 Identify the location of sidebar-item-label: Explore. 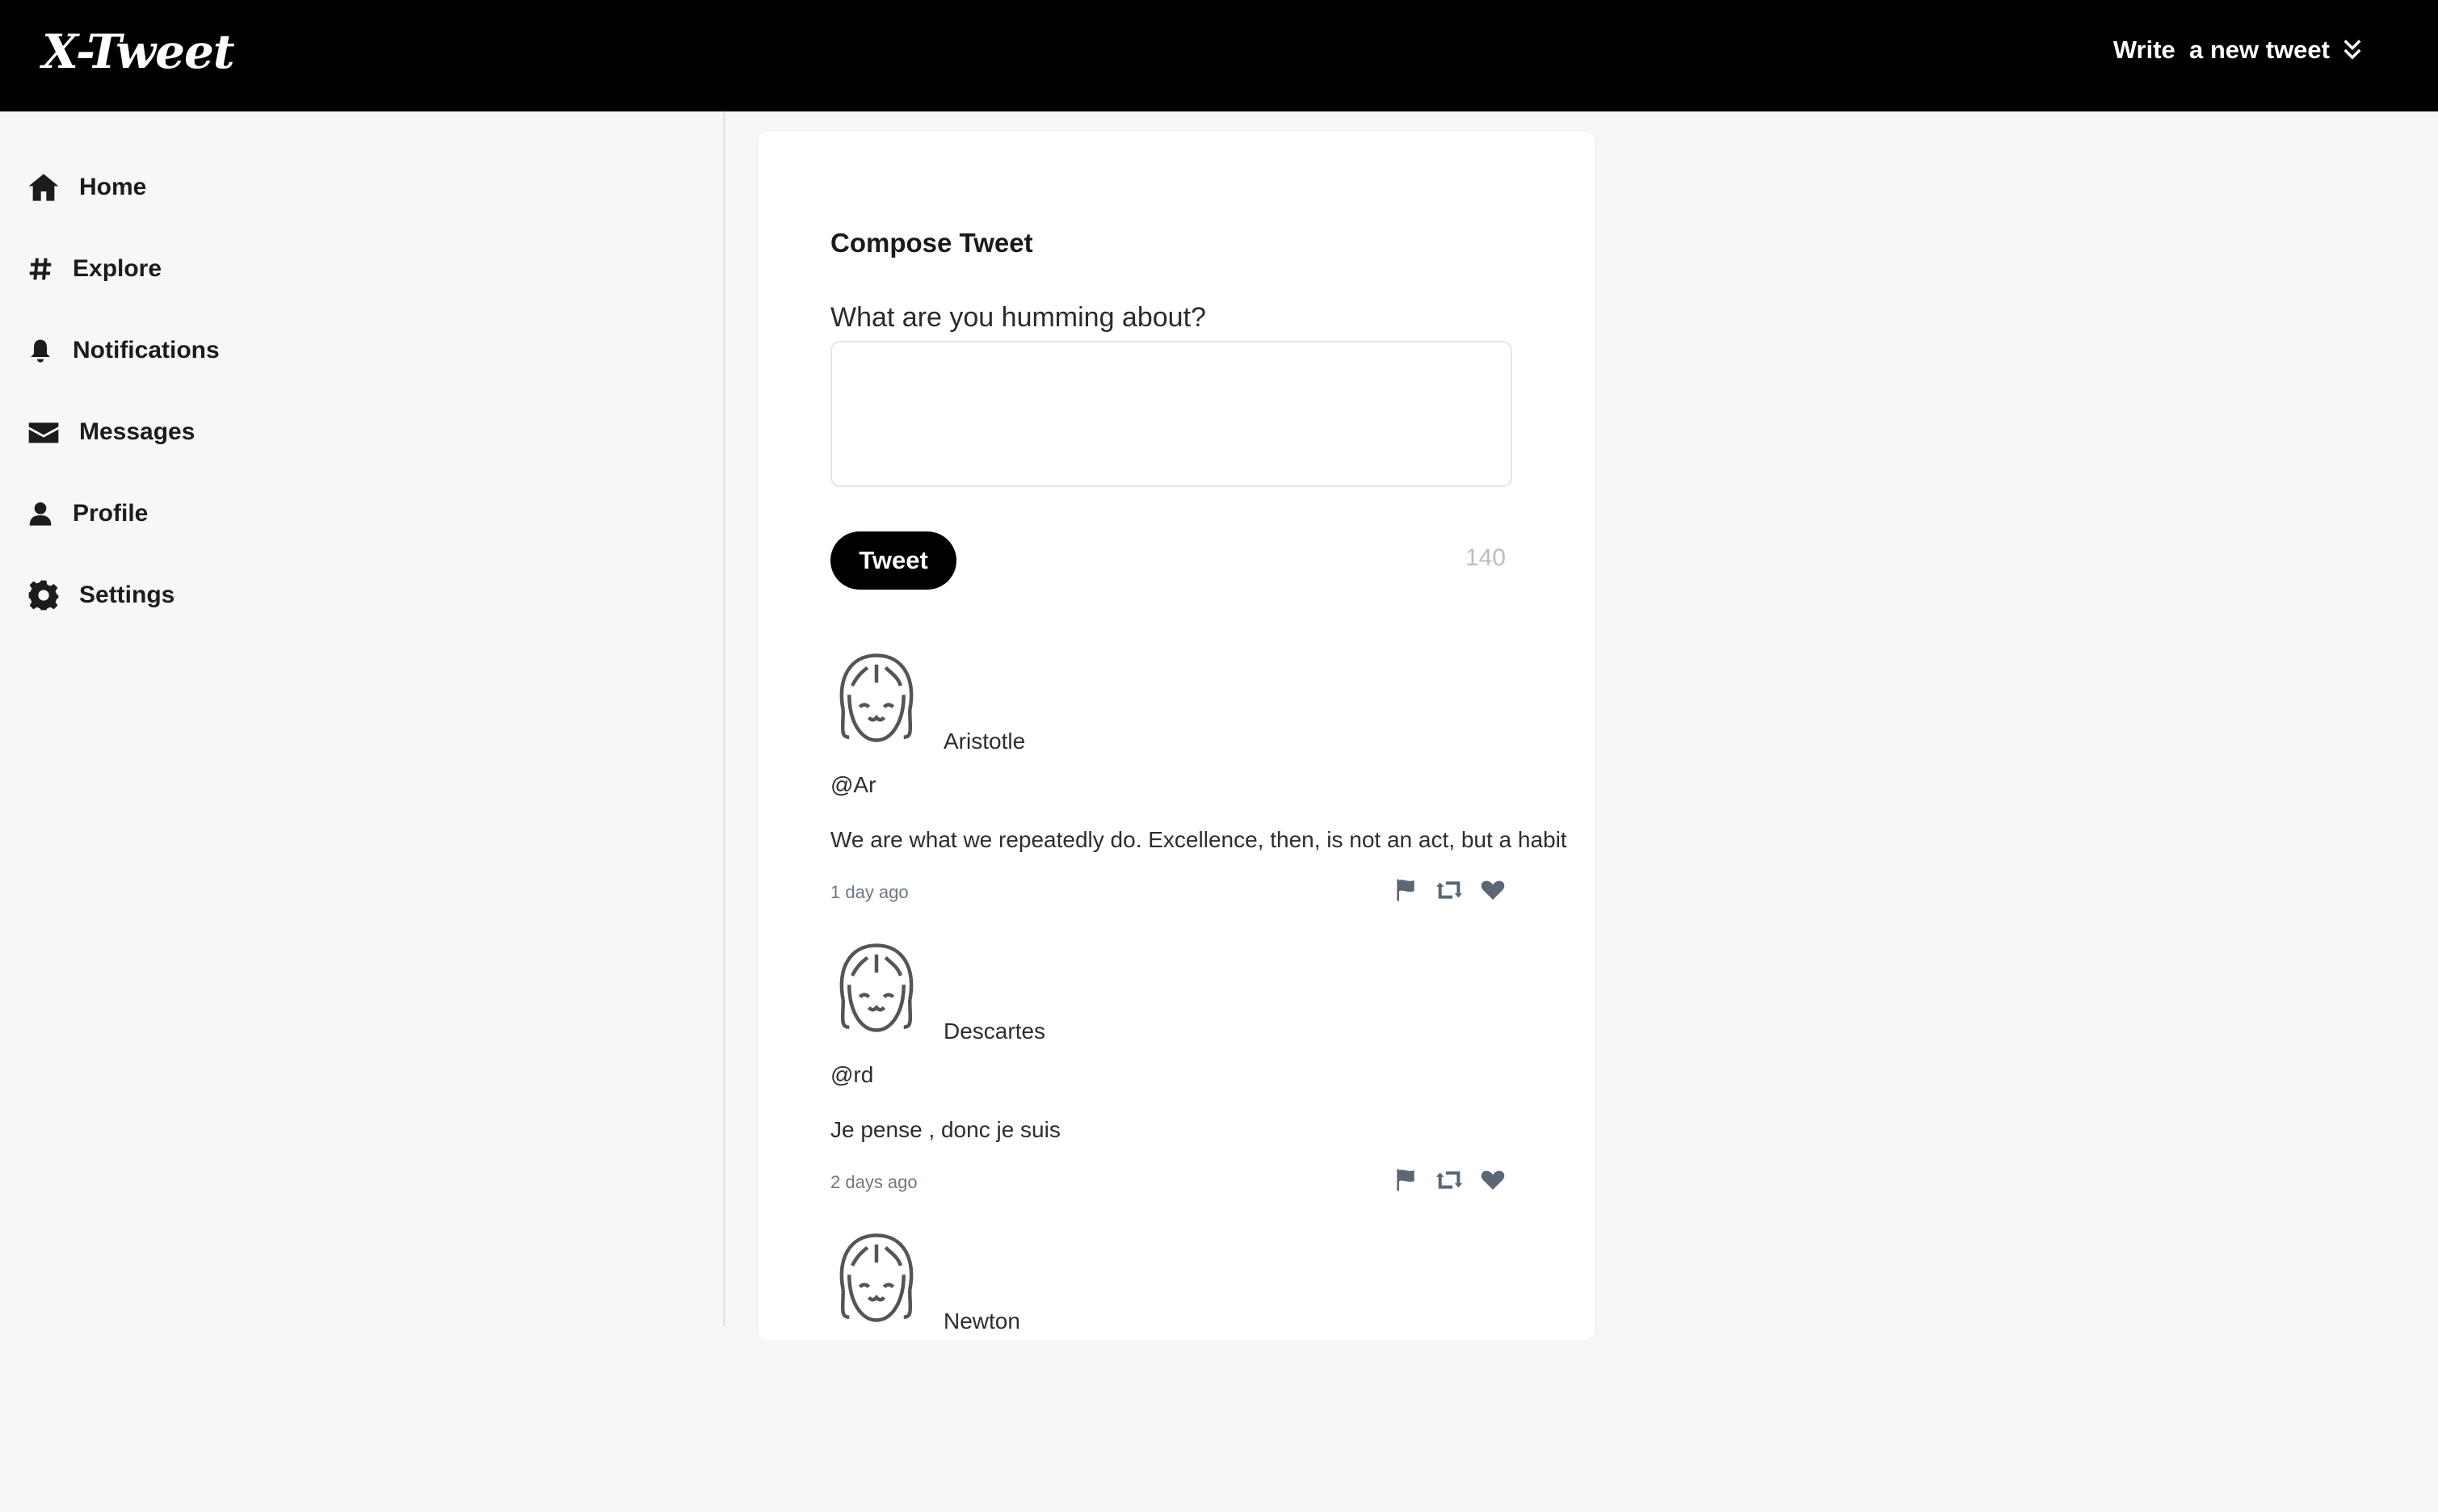
(117, 268).